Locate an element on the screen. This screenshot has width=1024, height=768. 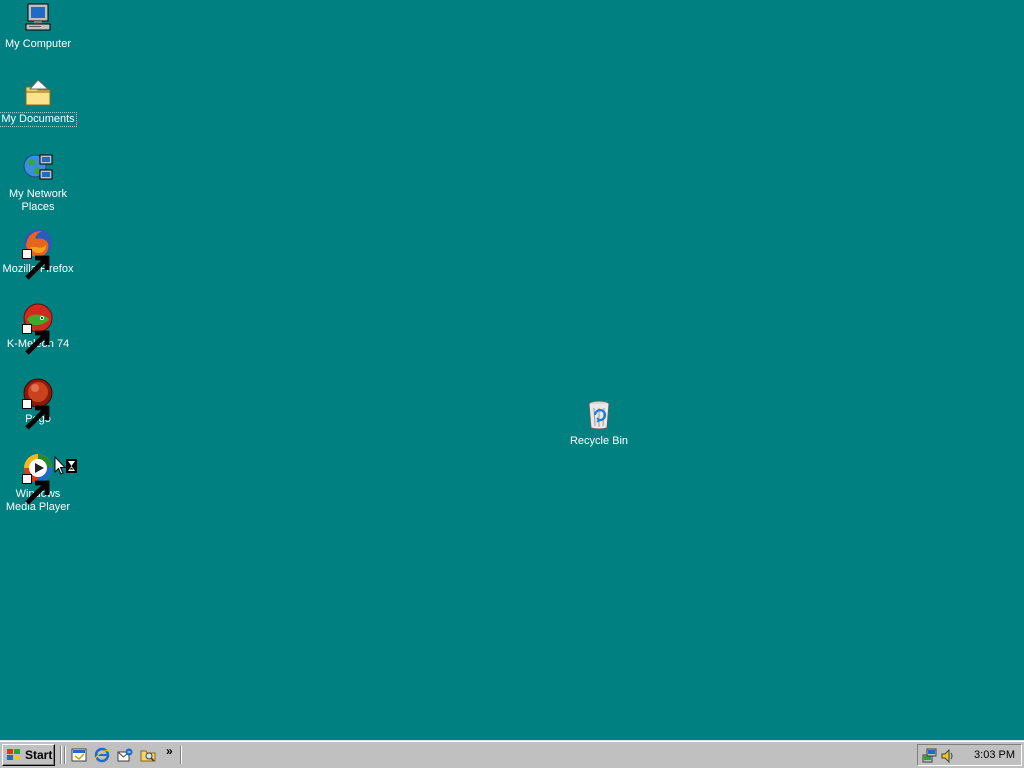
pego-icon is located at coordinates (38, 403).